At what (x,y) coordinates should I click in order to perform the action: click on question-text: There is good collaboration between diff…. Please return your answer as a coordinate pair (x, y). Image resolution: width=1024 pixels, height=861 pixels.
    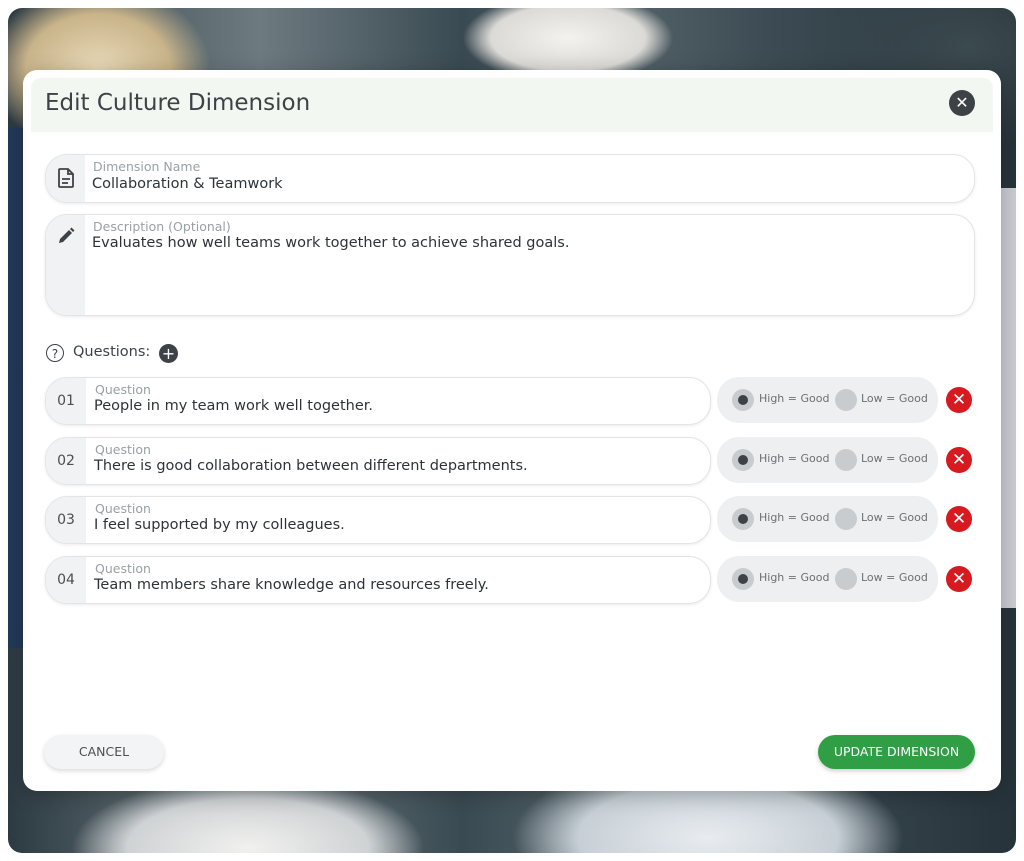
    Looking at the image, I should click on (311, 466).